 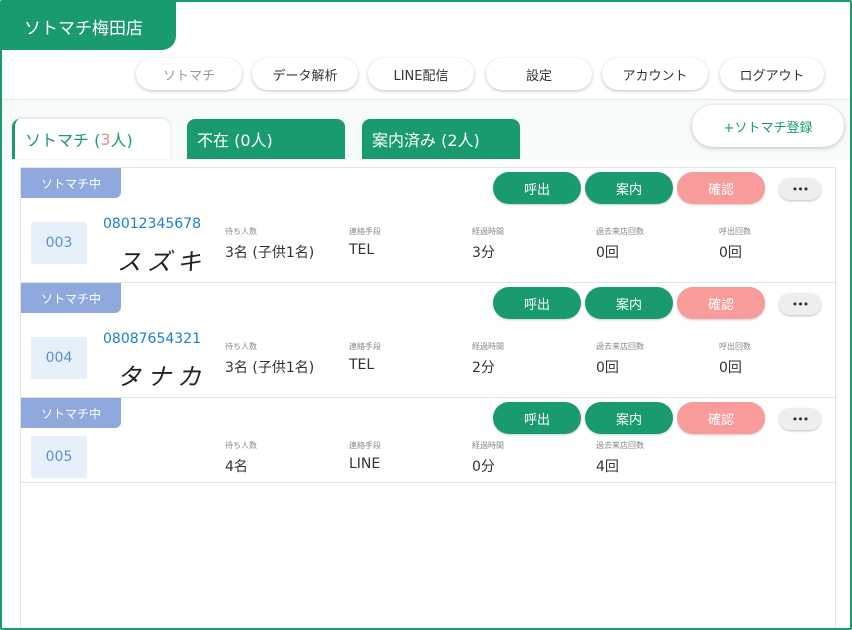 I want to click on register-button: +ソトマチ登録, so click(x=768, y=126).